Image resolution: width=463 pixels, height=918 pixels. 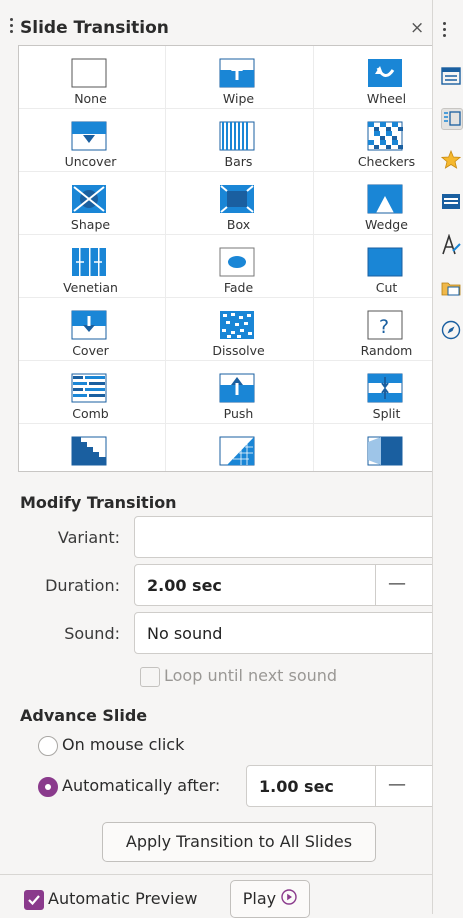 I want to click on slide-transition-tab-icon, so click(x=452, y=119).